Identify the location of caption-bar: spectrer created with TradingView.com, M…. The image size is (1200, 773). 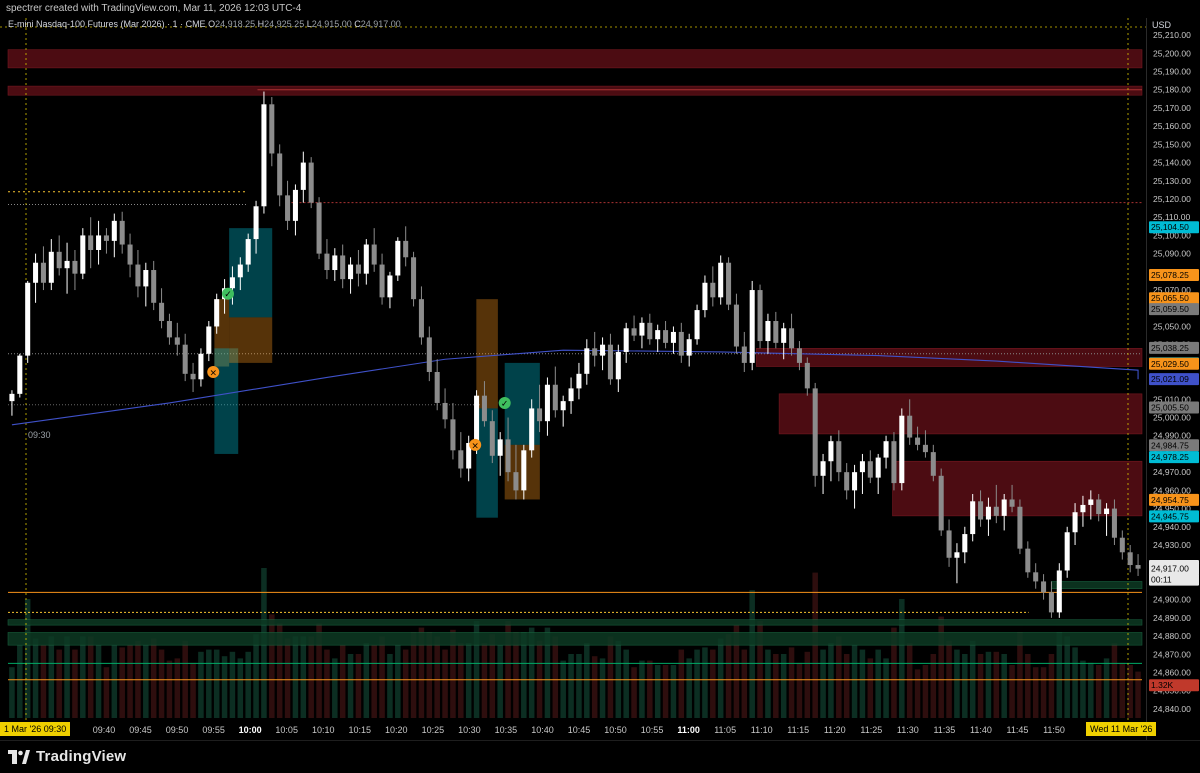
(600, 9).